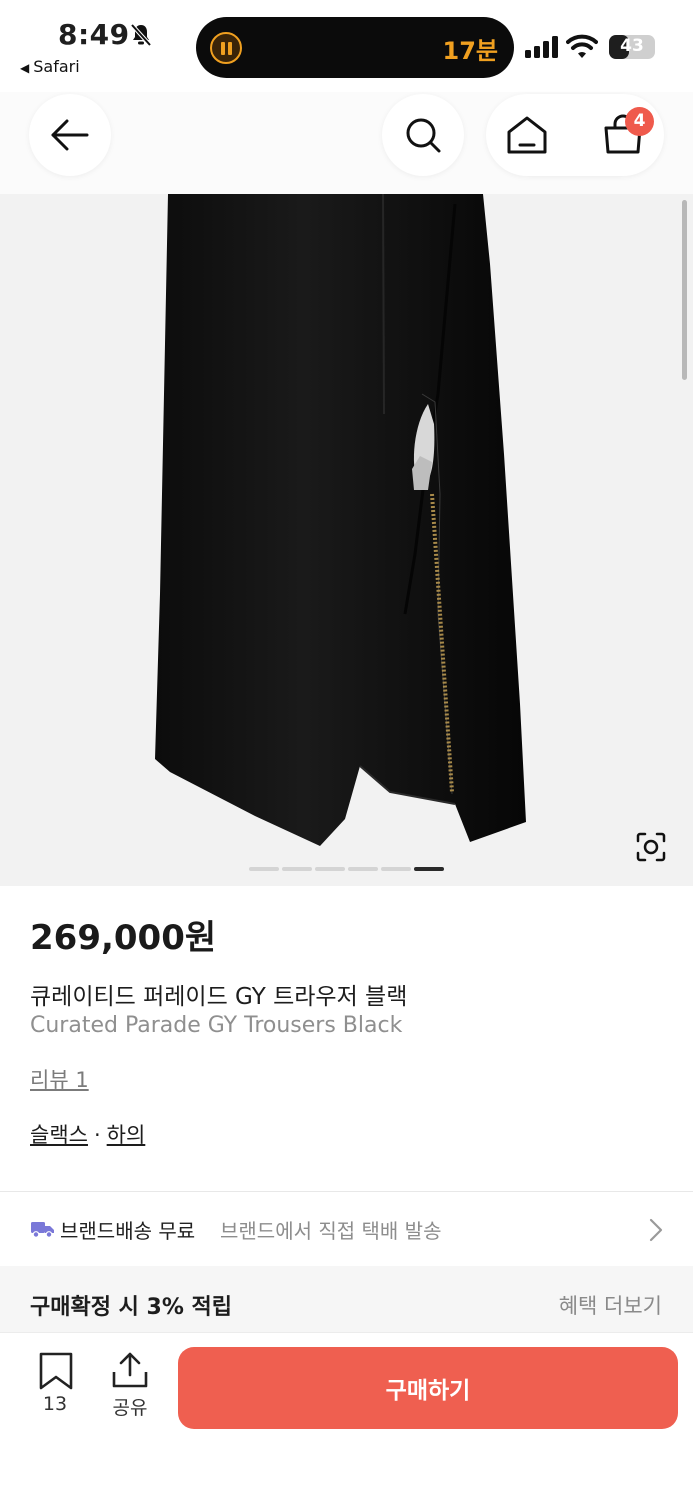  What do you see at coordinates (346, 1299) in the screenshot?
I see `purchase-benefit-row: 구매확정 시 3% 적립 혜택 더보기` at bounding box center [346, 1299].